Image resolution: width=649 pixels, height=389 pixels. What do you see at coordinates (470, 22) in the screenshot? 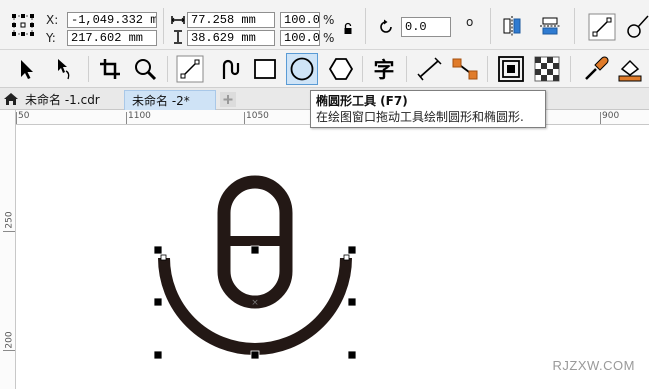
I see `degree-symbol: o` at bounding box center [470, 22].